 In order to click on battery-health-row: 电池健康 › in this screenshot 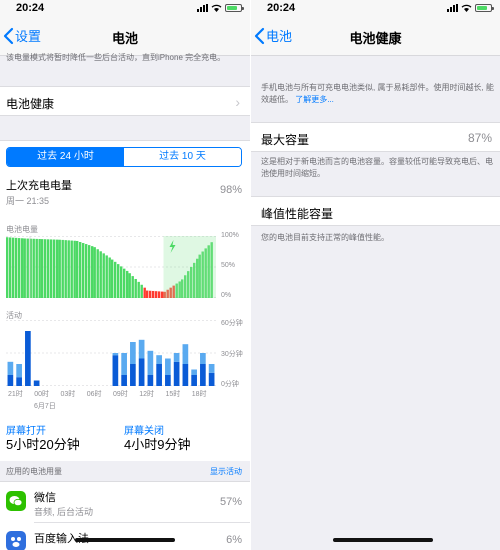, I will do `click(125, 101)`.